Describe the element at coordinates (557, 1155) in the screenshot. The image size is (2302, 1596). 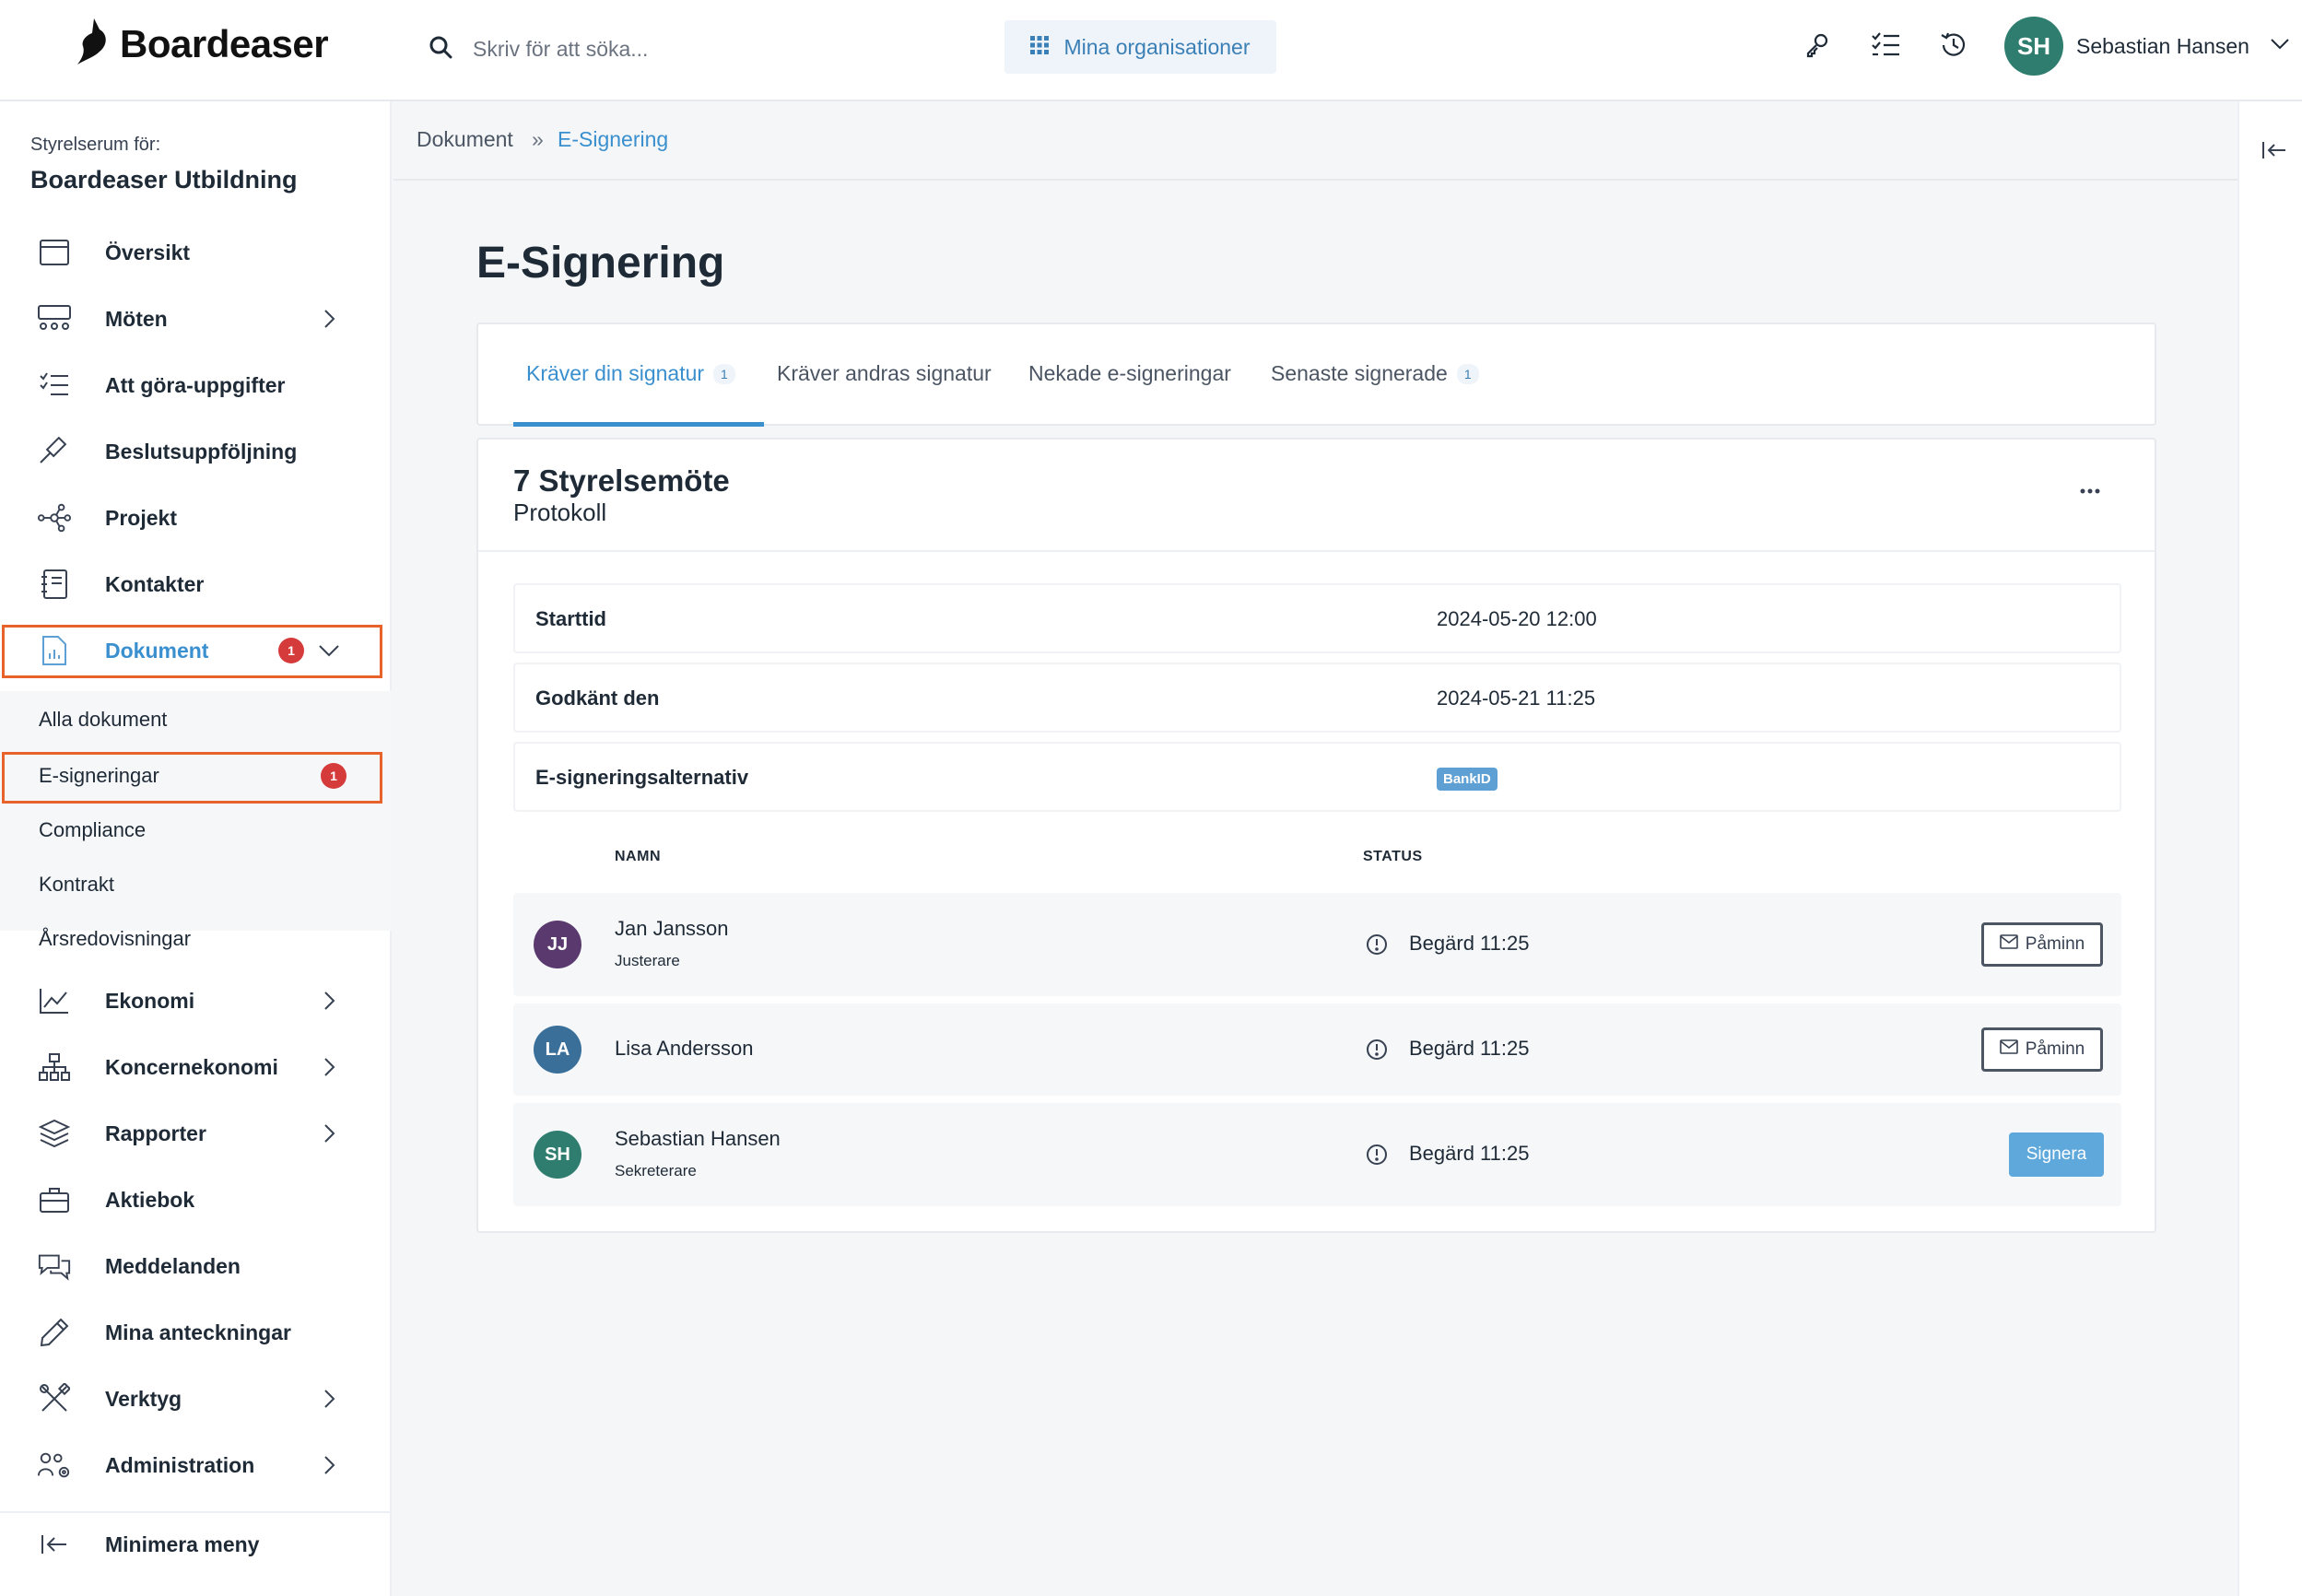
I see `signer-avatar: SH` at that location.